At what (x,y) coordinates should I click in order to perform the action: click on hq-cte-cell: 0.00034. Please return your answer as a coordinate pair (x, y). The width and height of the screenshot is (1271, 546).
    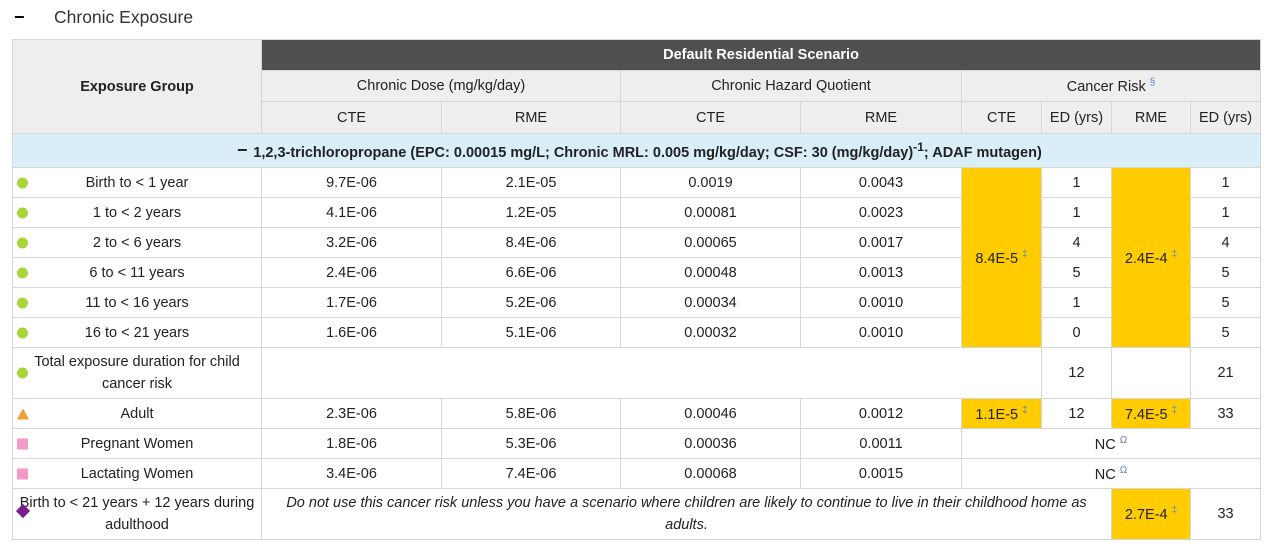
    Looking at the image, I should click on (710, 302).